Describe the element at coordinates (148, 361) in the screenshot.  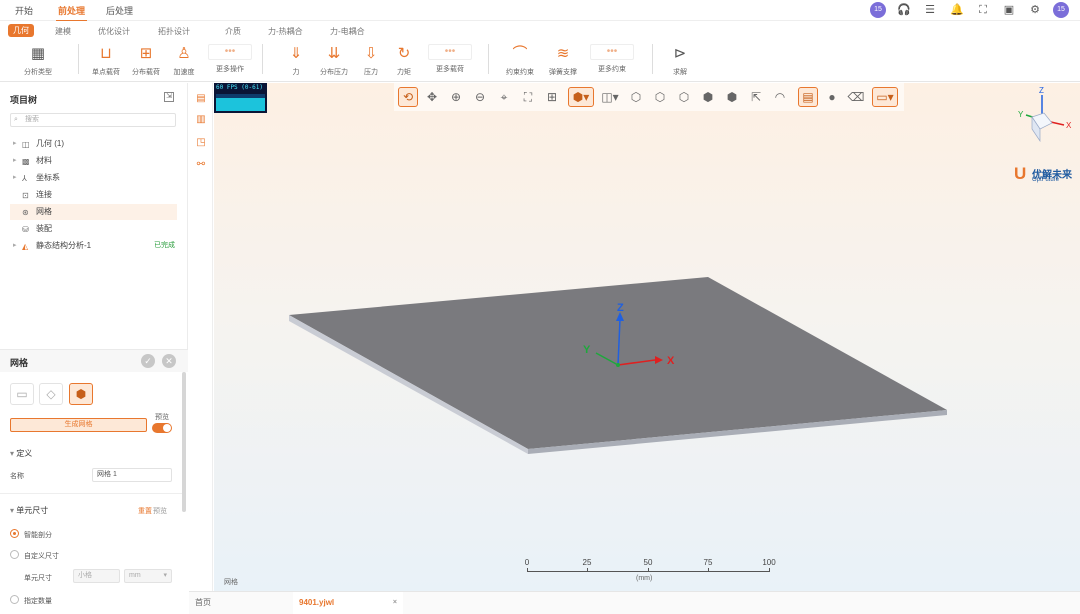
I see `confirm-icon: ✓` at that location.